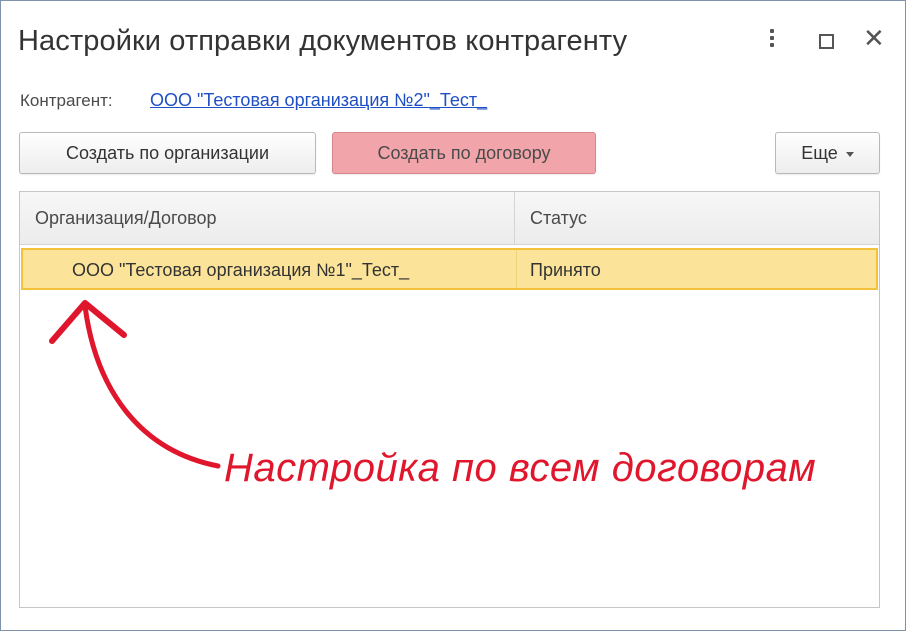  What do you see at coordinates (520, 468) in the screenshot?
I see `annotation-text: Настройка по всем договорам` at bounding box center [520, 468].